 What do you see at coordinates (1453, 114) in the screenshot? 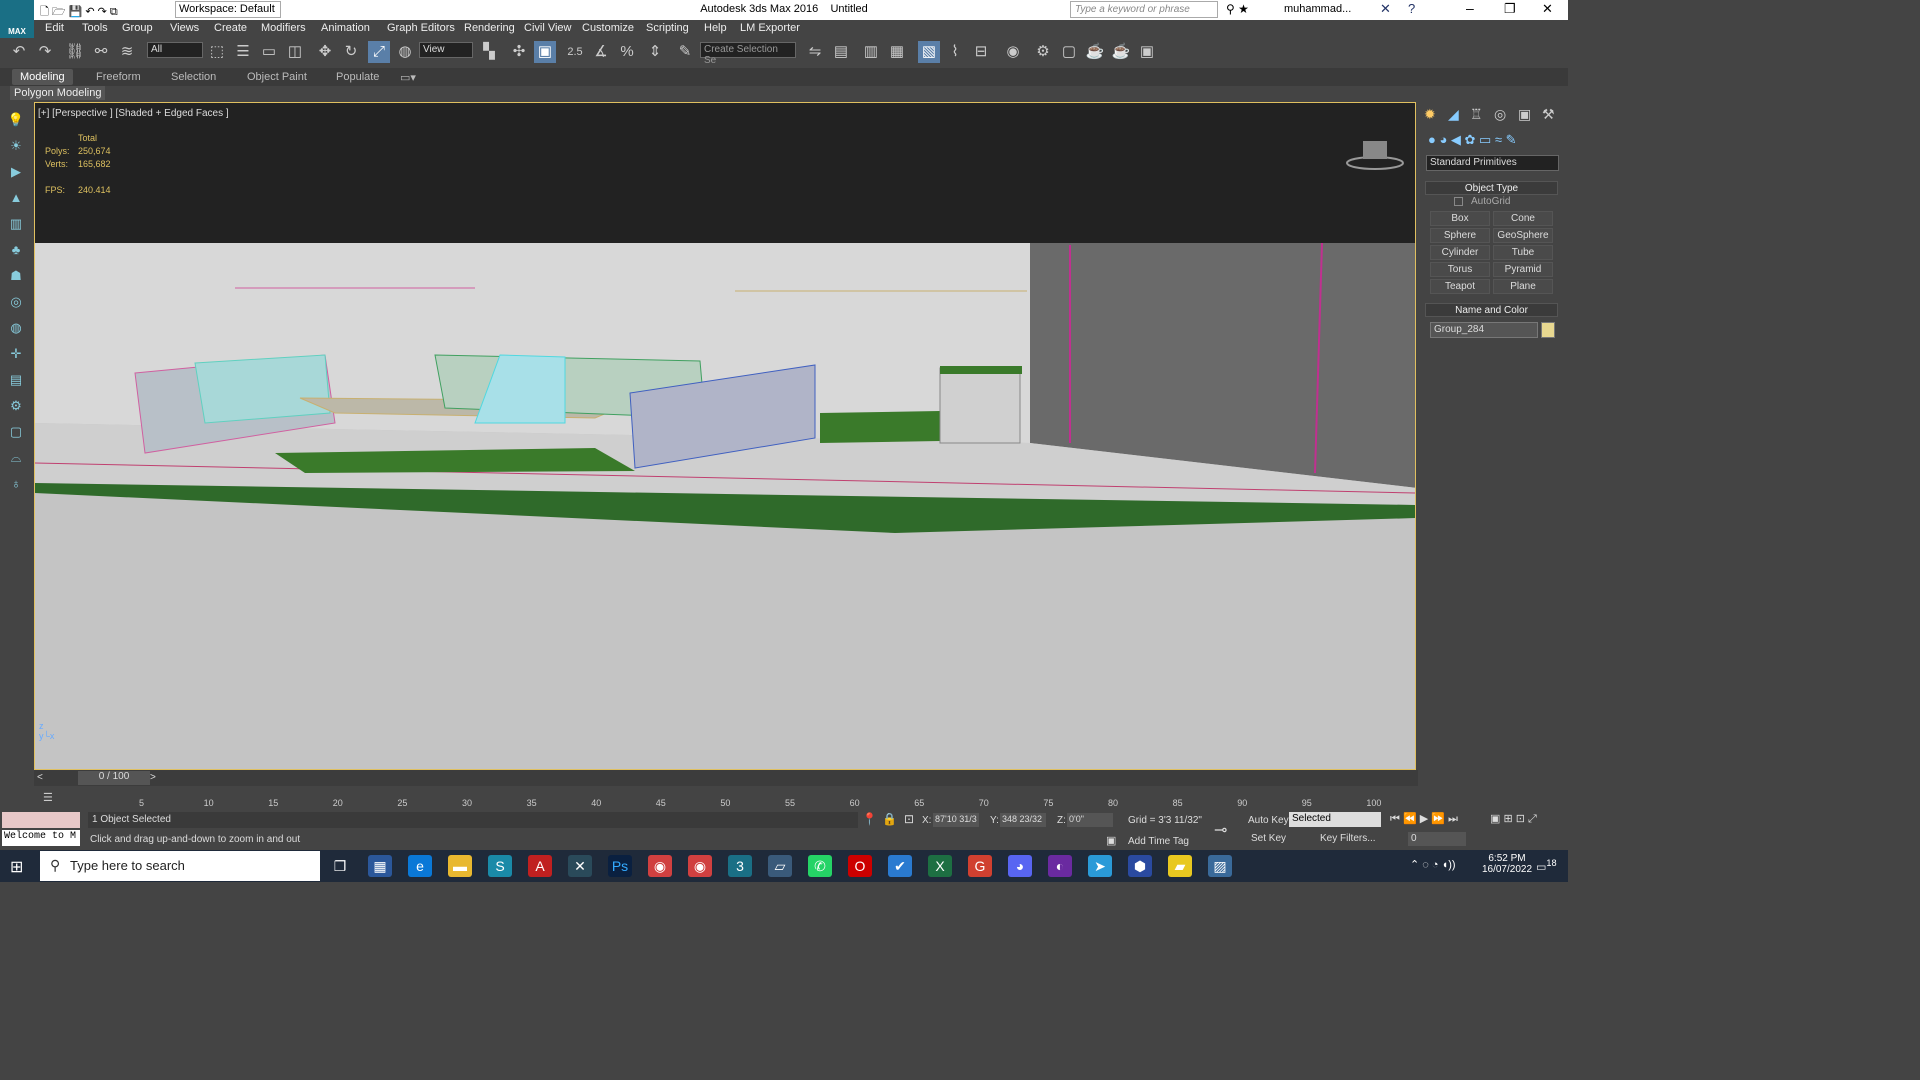
I see `modify-tab-icon: ◢` at bounding box center [1453, 114].